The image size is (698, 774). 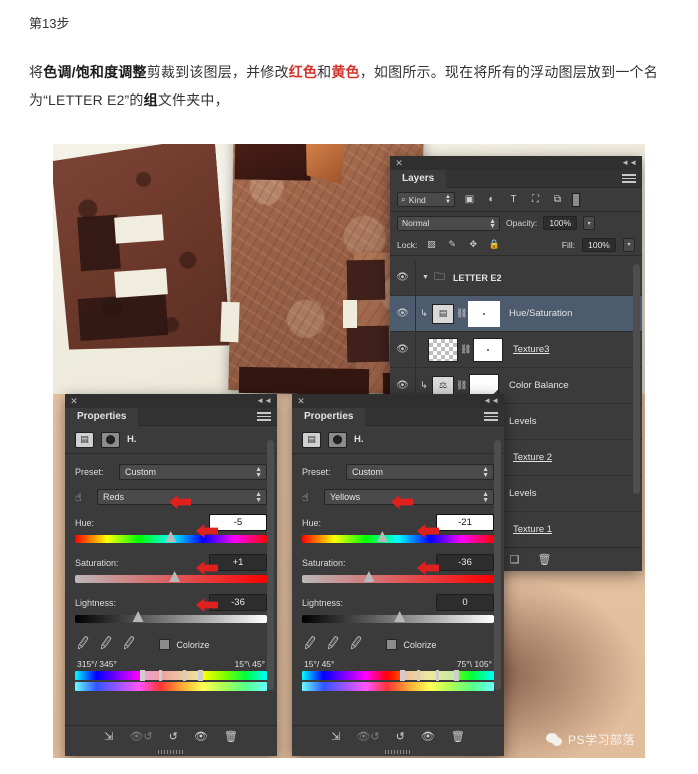 What do you see at coordinates (465, 562) in the screenshot?
I see `saturation-value: -36` at bounding box center [465, 562].